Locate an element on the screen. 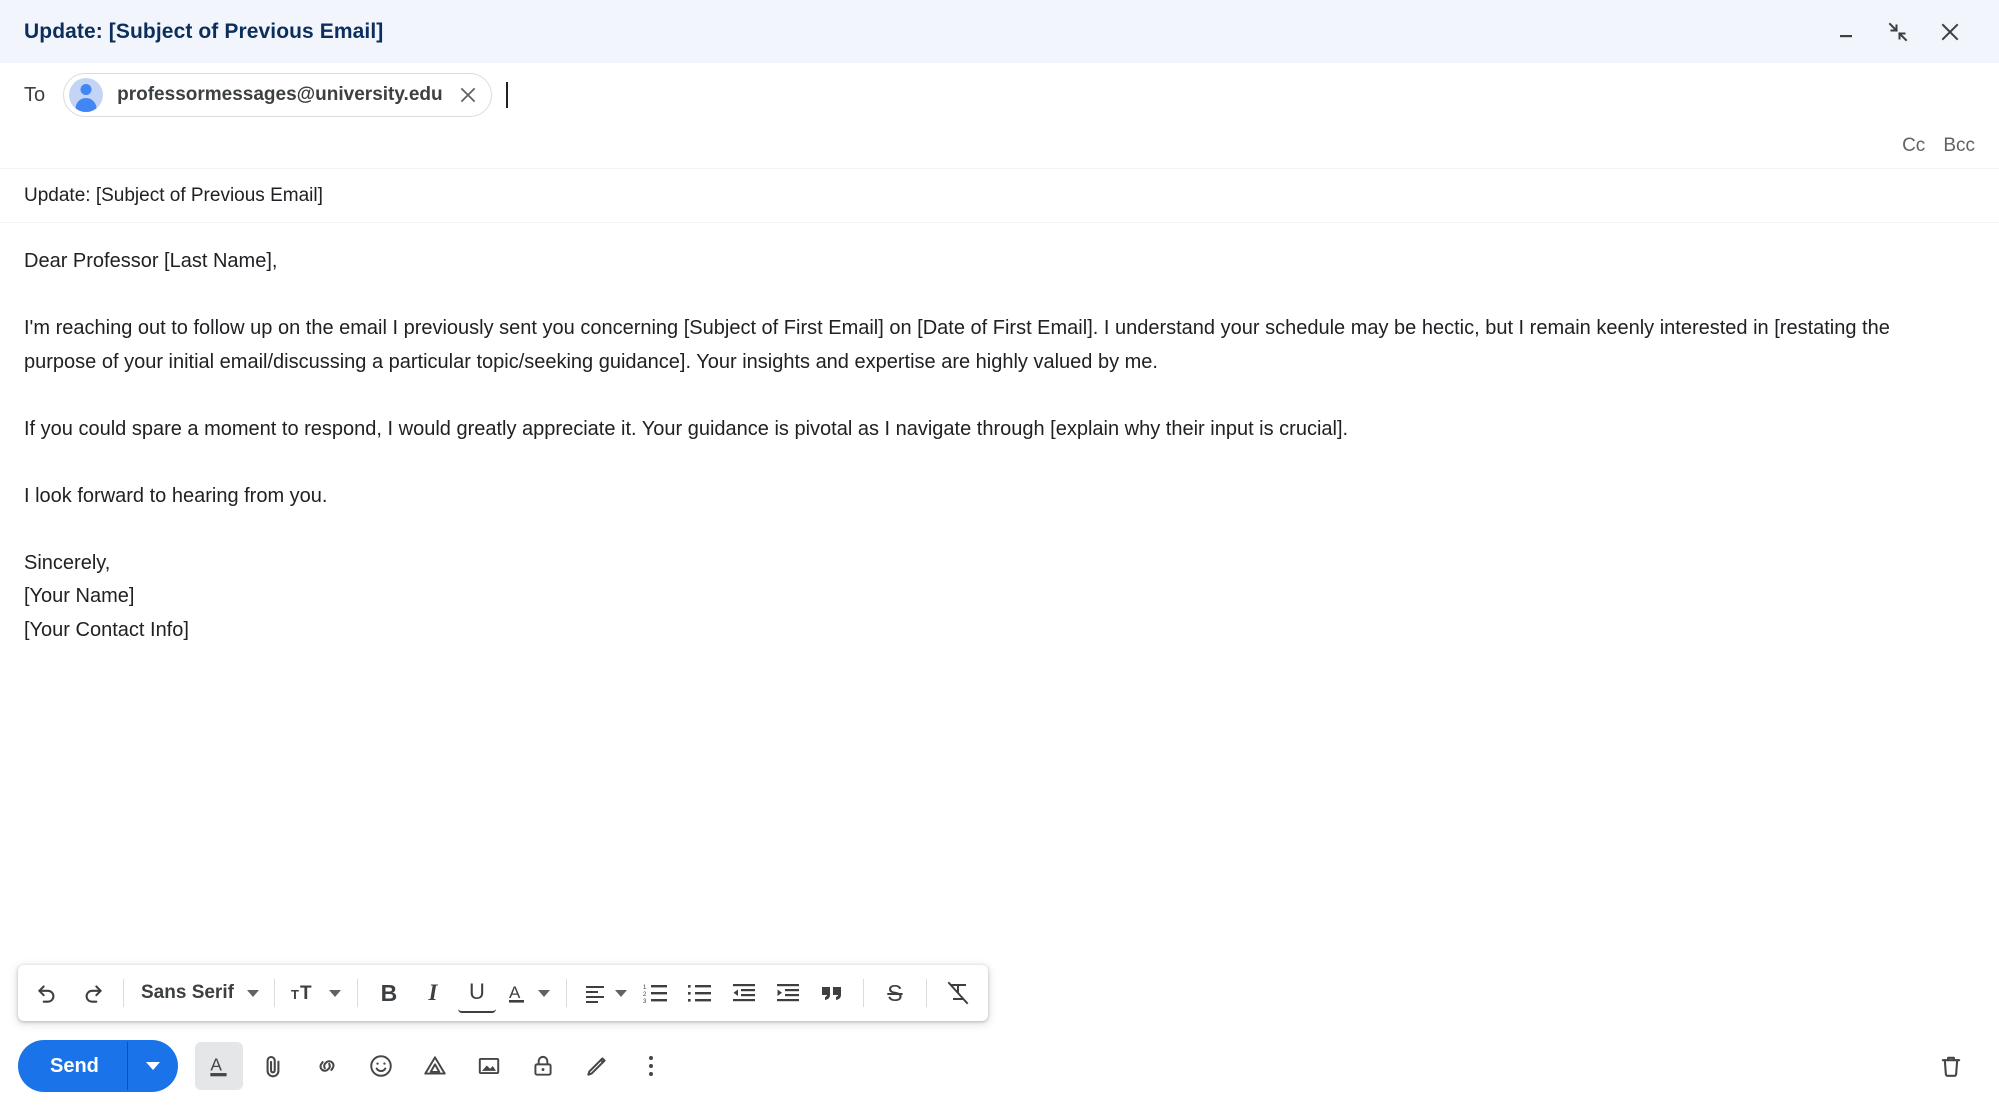 This screenshot has width=1999, height=1111. recipient-chip: professormessages@university.edu is located at coordinates (277, 95).